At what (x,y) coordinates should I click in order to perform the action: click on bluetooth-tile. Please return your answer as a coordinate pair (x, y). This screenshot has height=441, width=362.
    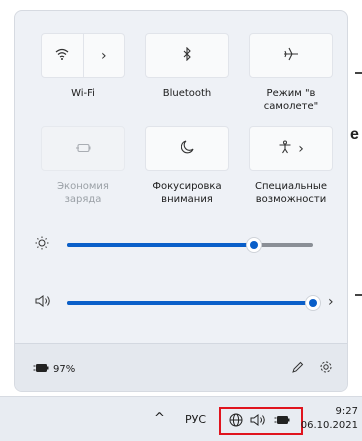
    Looking at the image, I should click on (187, 55).